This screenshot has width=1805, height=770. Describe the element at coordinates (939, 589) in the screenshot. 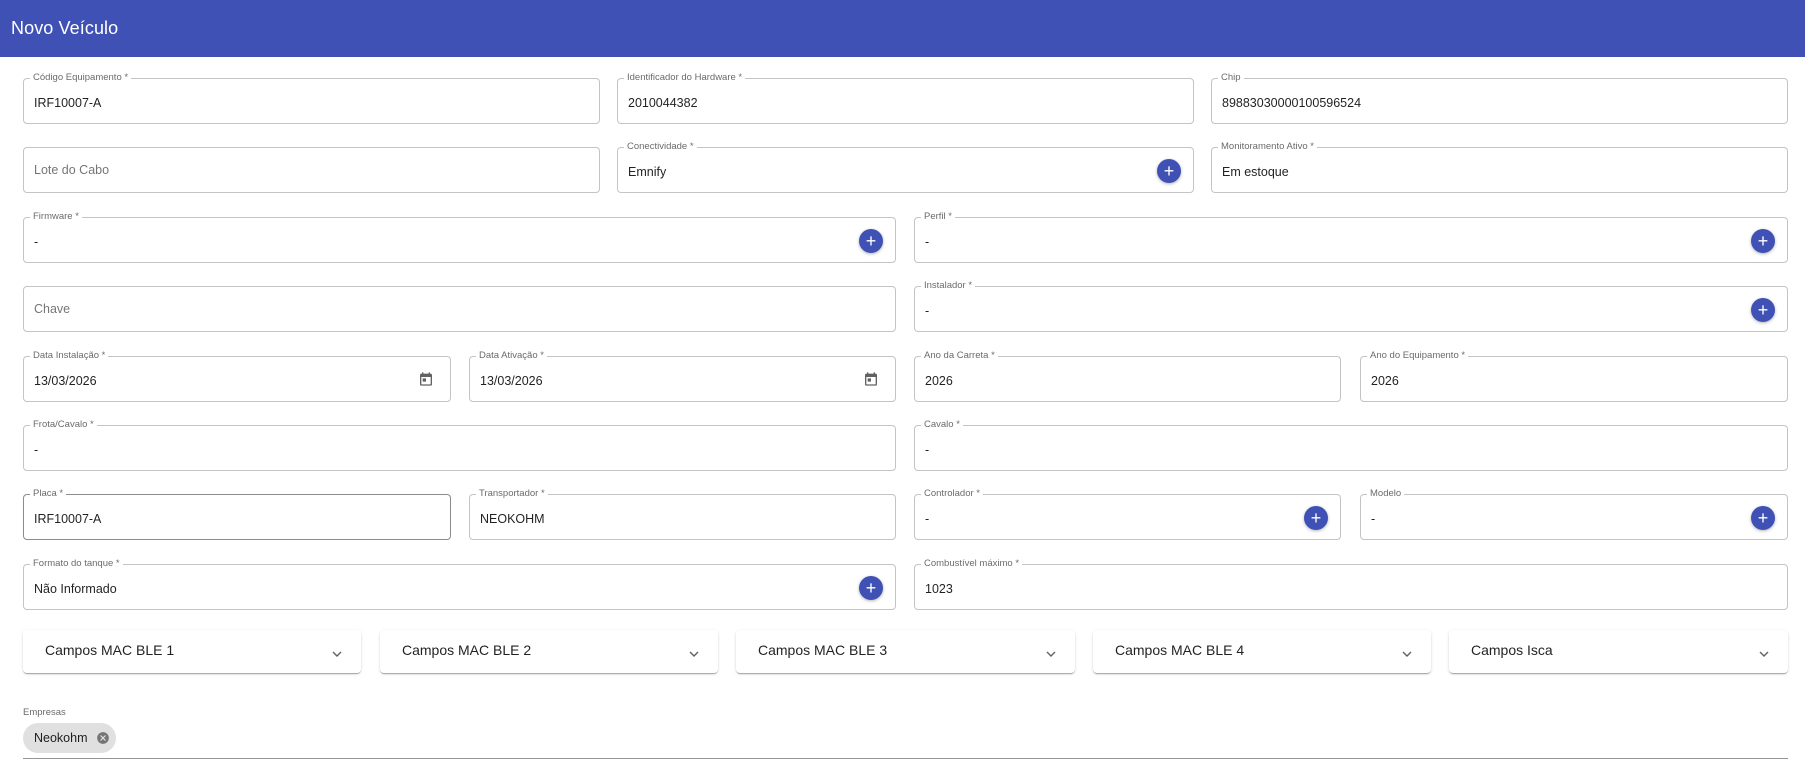

I see `combustivel-maximo-value: 1023` at that location.